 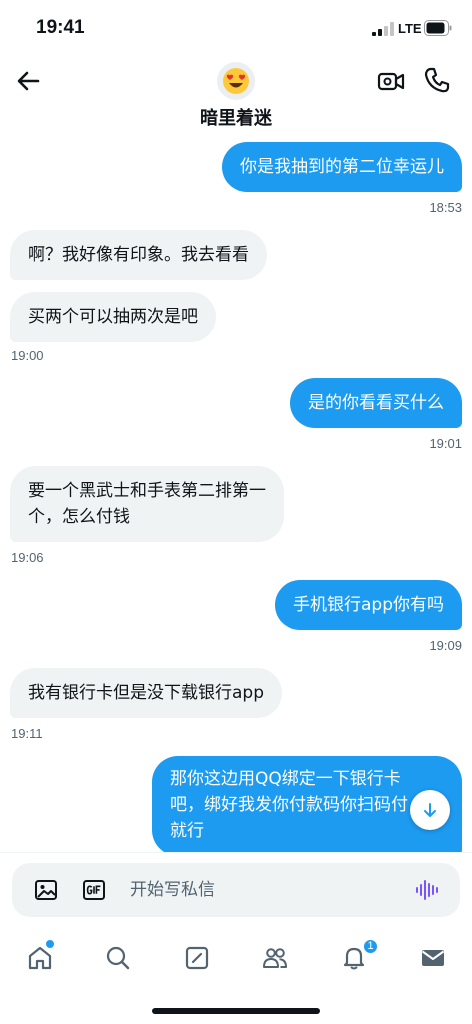 I want to click on battery-icon, so click(x=438, y=28).